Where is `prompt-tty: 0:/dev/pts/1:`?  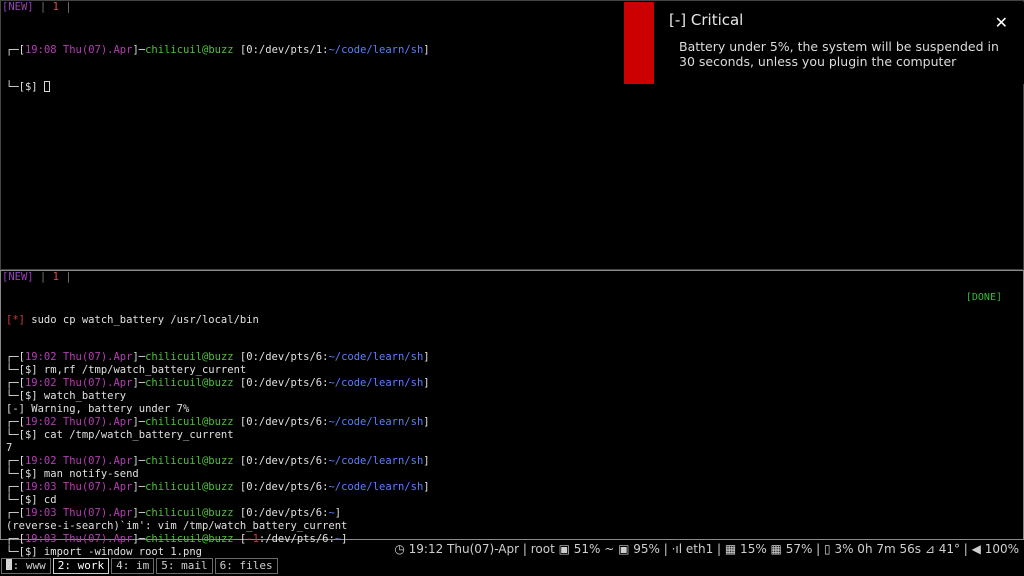
prompt-tty: 0:/dev/pts/1: is located at coordinates (287, 50).